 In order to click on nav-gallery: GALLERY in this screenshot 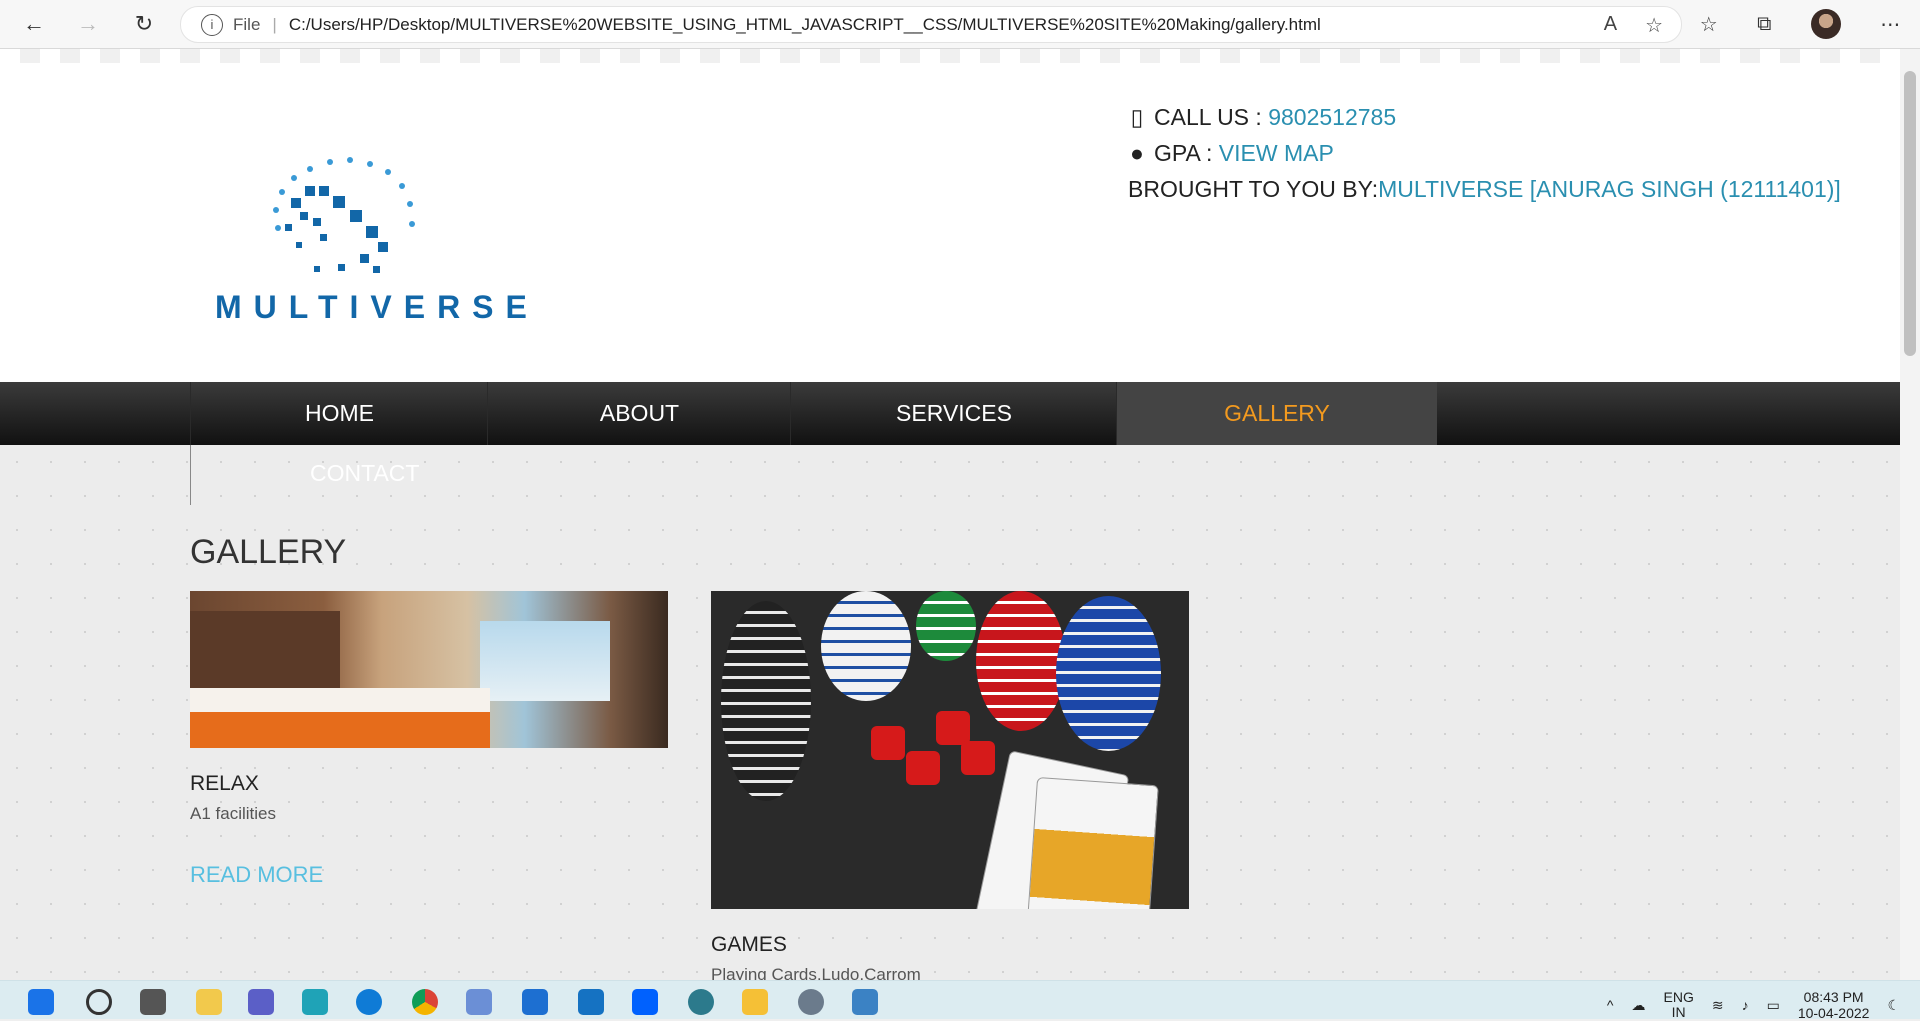, I will do `click(1276, 413)`.